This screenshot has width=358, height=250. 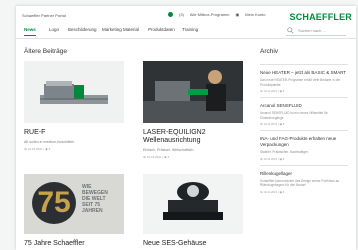 What do you see at coordinates (272, 158) in the screenshot?
I see `archive-item-meta: IE 10.11.2021 | ◉ 8` at bounding box center [272, 158].